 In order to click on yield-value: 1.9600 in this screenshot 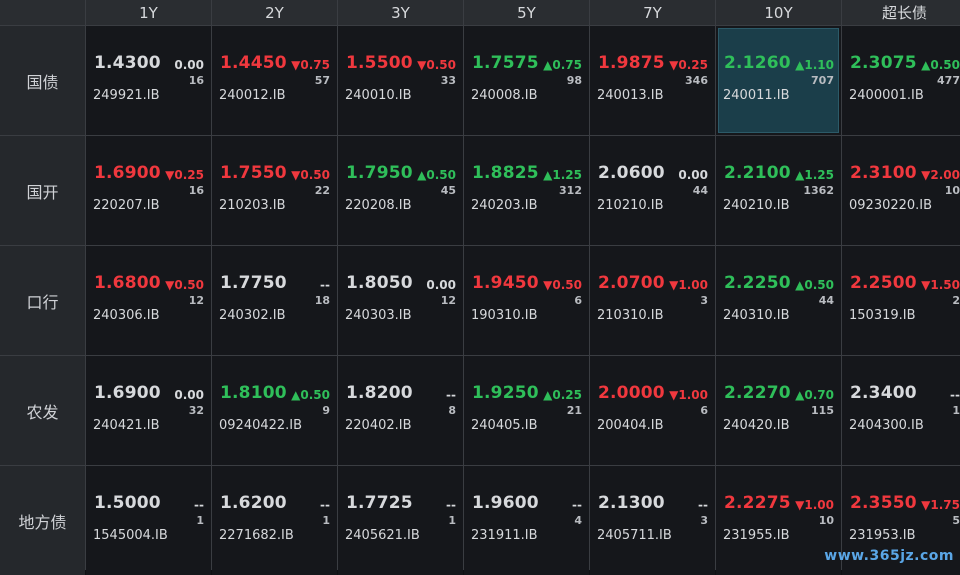, I will do `click(505, 503)`.